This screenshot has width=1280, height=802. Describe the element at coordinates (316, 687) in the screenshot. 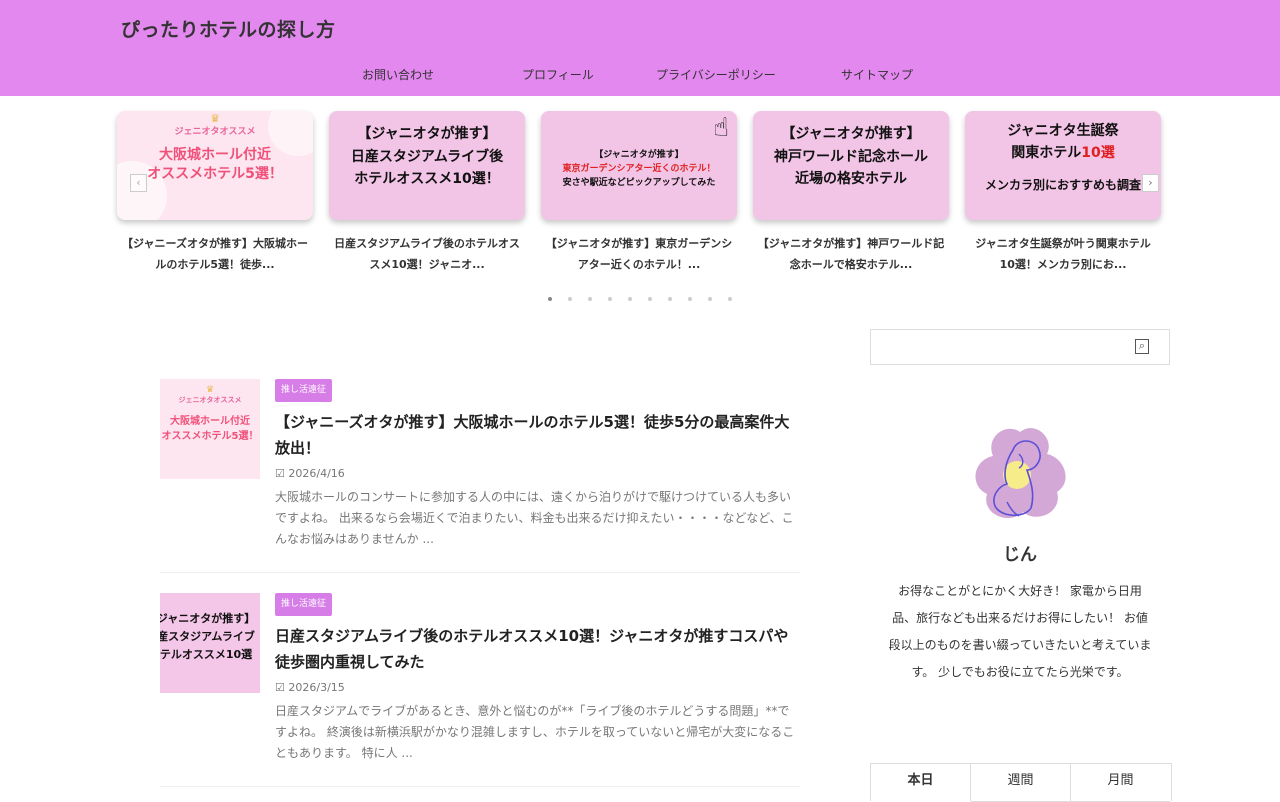

I see `post-date-text: 2026/3/15` at that location.